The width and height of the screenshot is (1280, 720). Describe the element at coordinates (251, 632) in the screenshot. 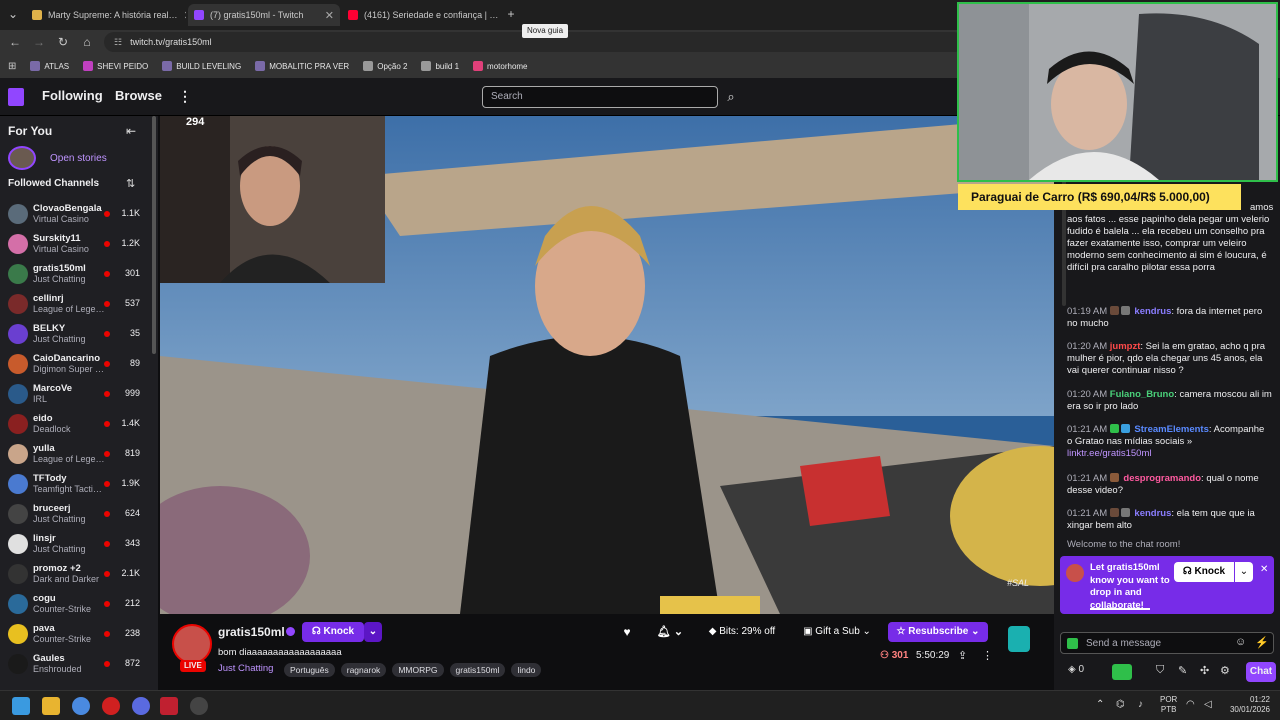

I see `channel-name: gratis150ml` at that location.